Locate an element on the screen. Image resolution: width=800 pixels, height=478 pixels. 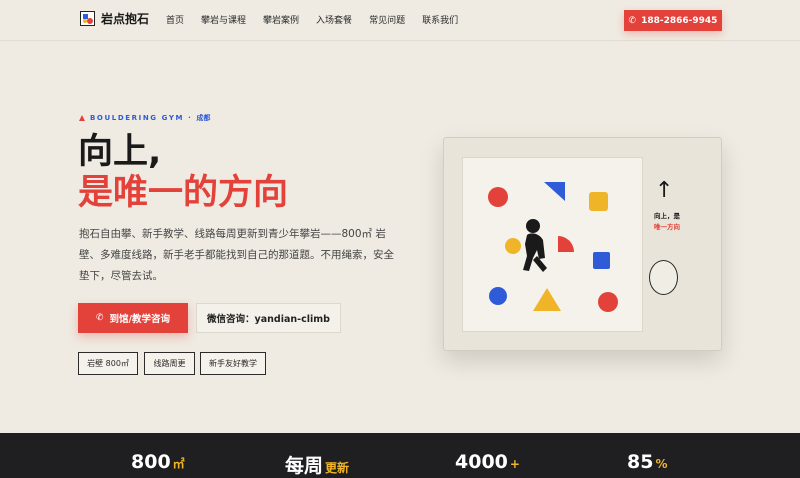
brand-logo: 岩点抱石 is located at coordinates (114, 18).